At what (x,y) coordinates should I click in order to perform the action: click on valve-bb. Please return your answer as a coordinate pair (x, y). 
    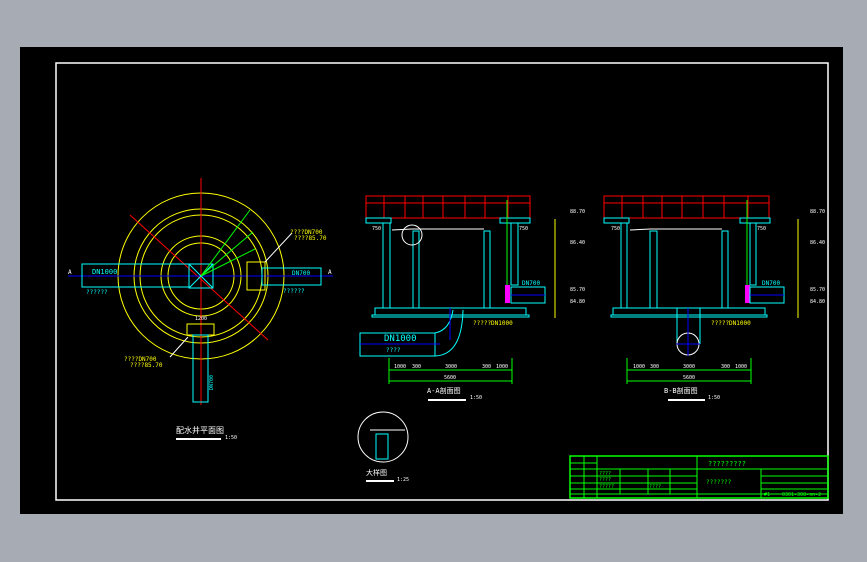
    Looking at the image, I should click on (747, 294).